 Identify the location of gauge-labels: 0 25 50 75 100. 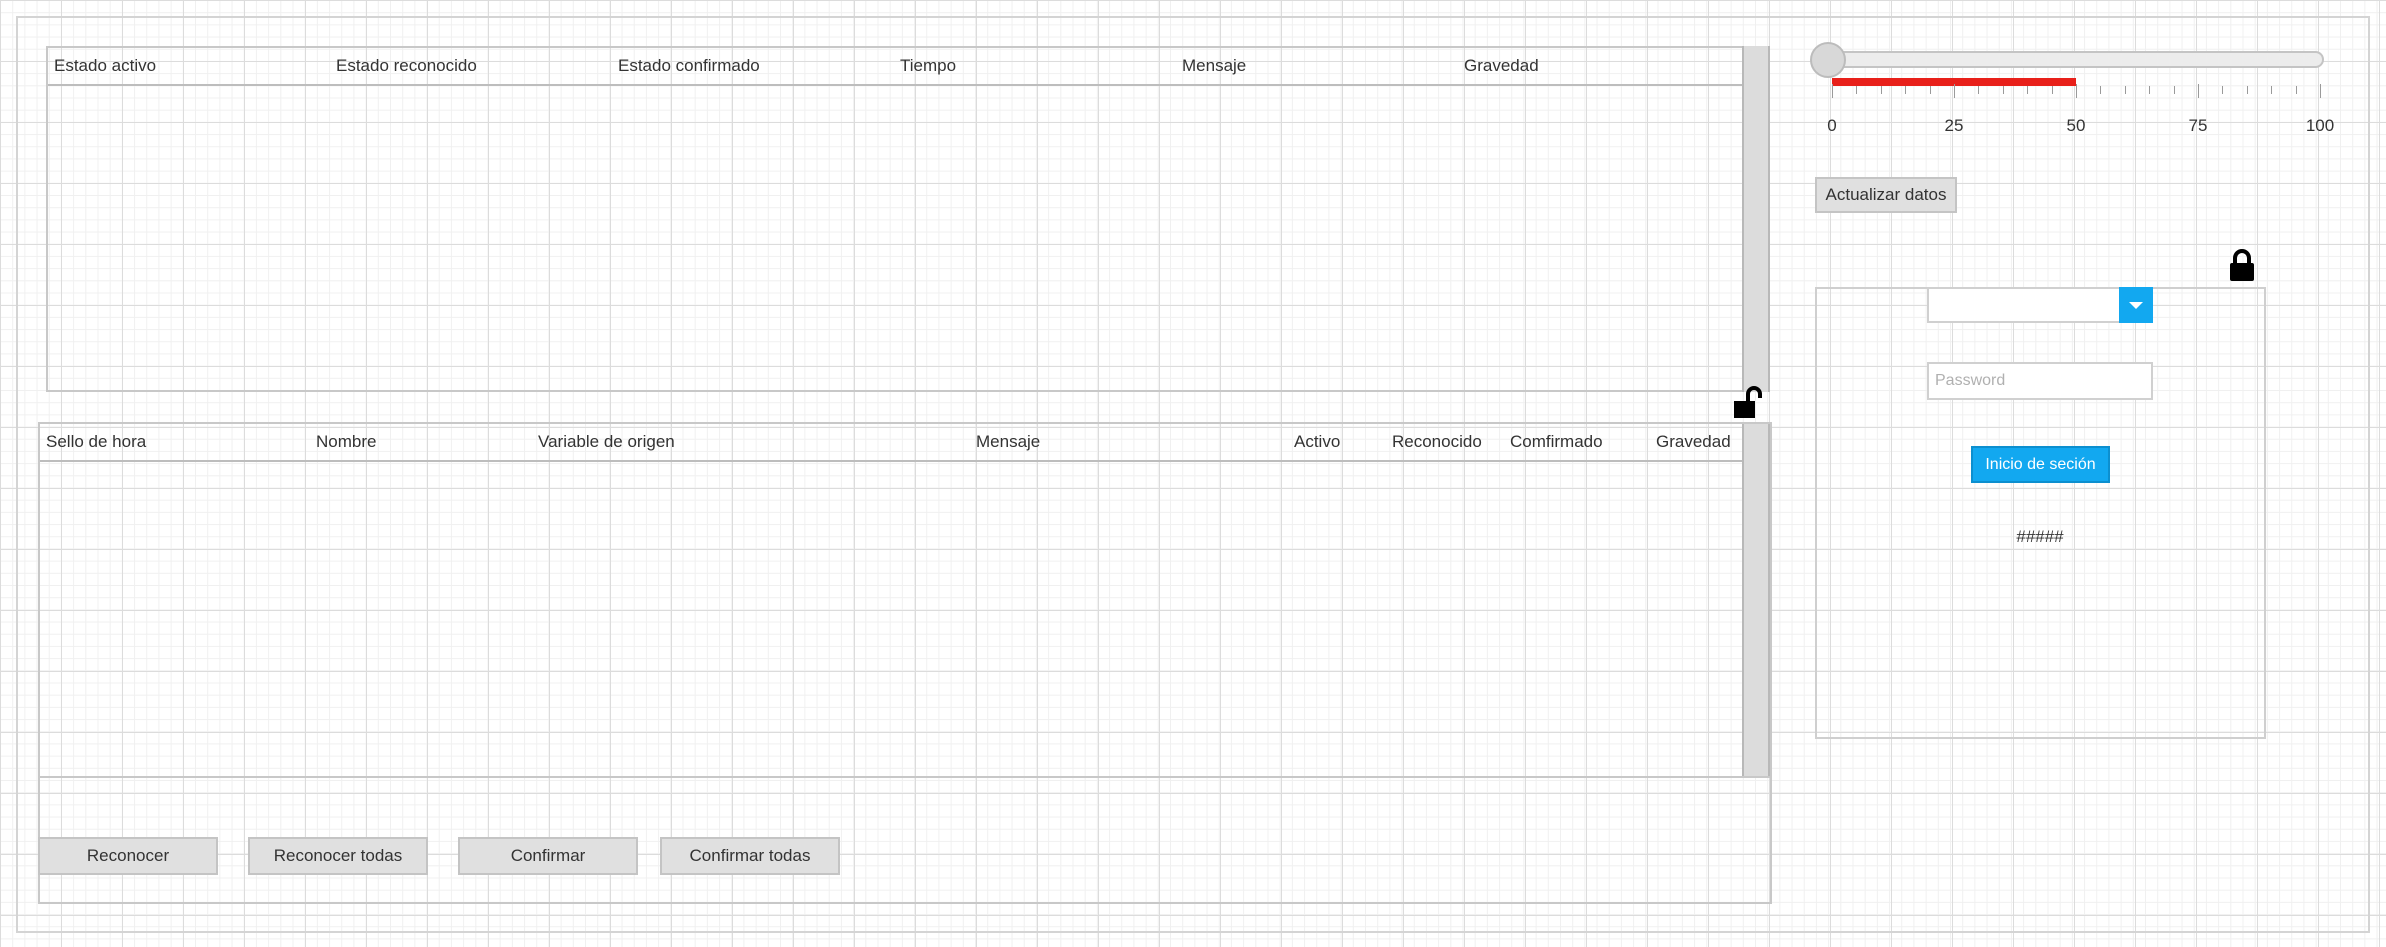
(2080, 127).